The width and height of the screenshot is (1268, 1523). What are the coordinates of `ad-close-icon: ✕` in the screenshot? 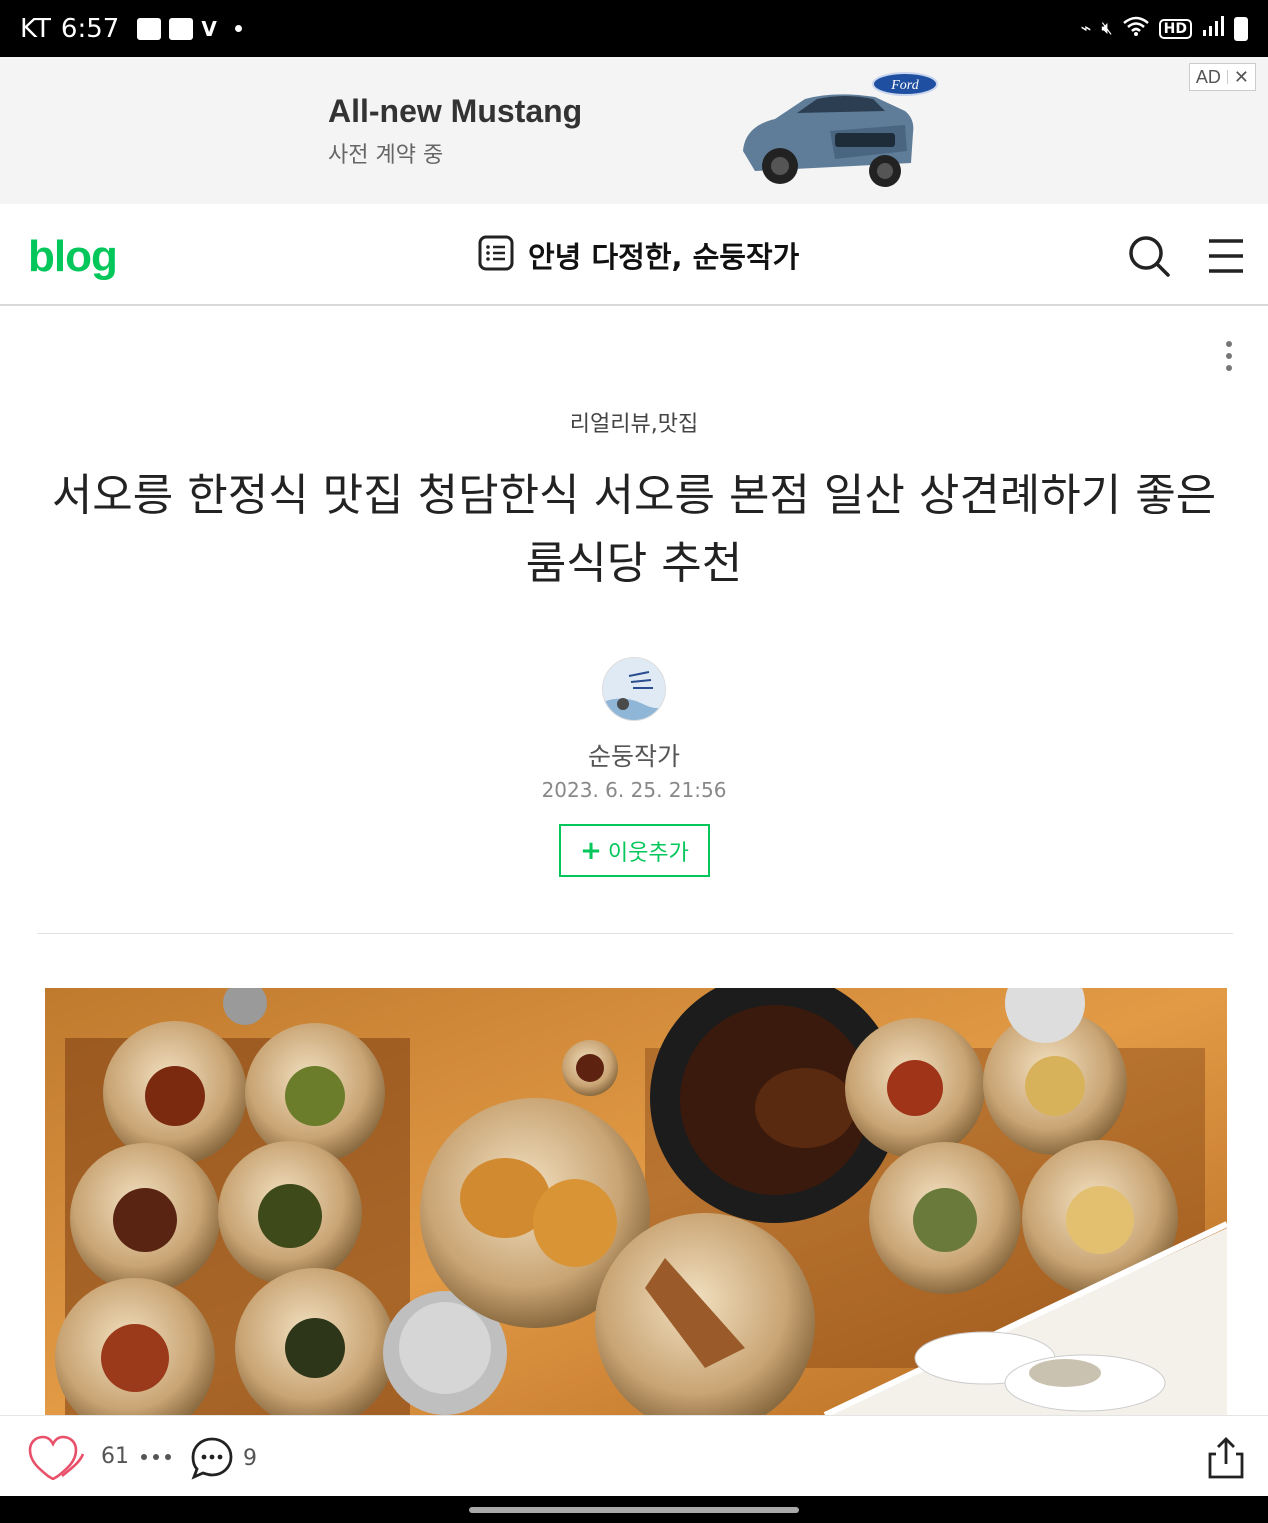 It's located at (1241, 77).